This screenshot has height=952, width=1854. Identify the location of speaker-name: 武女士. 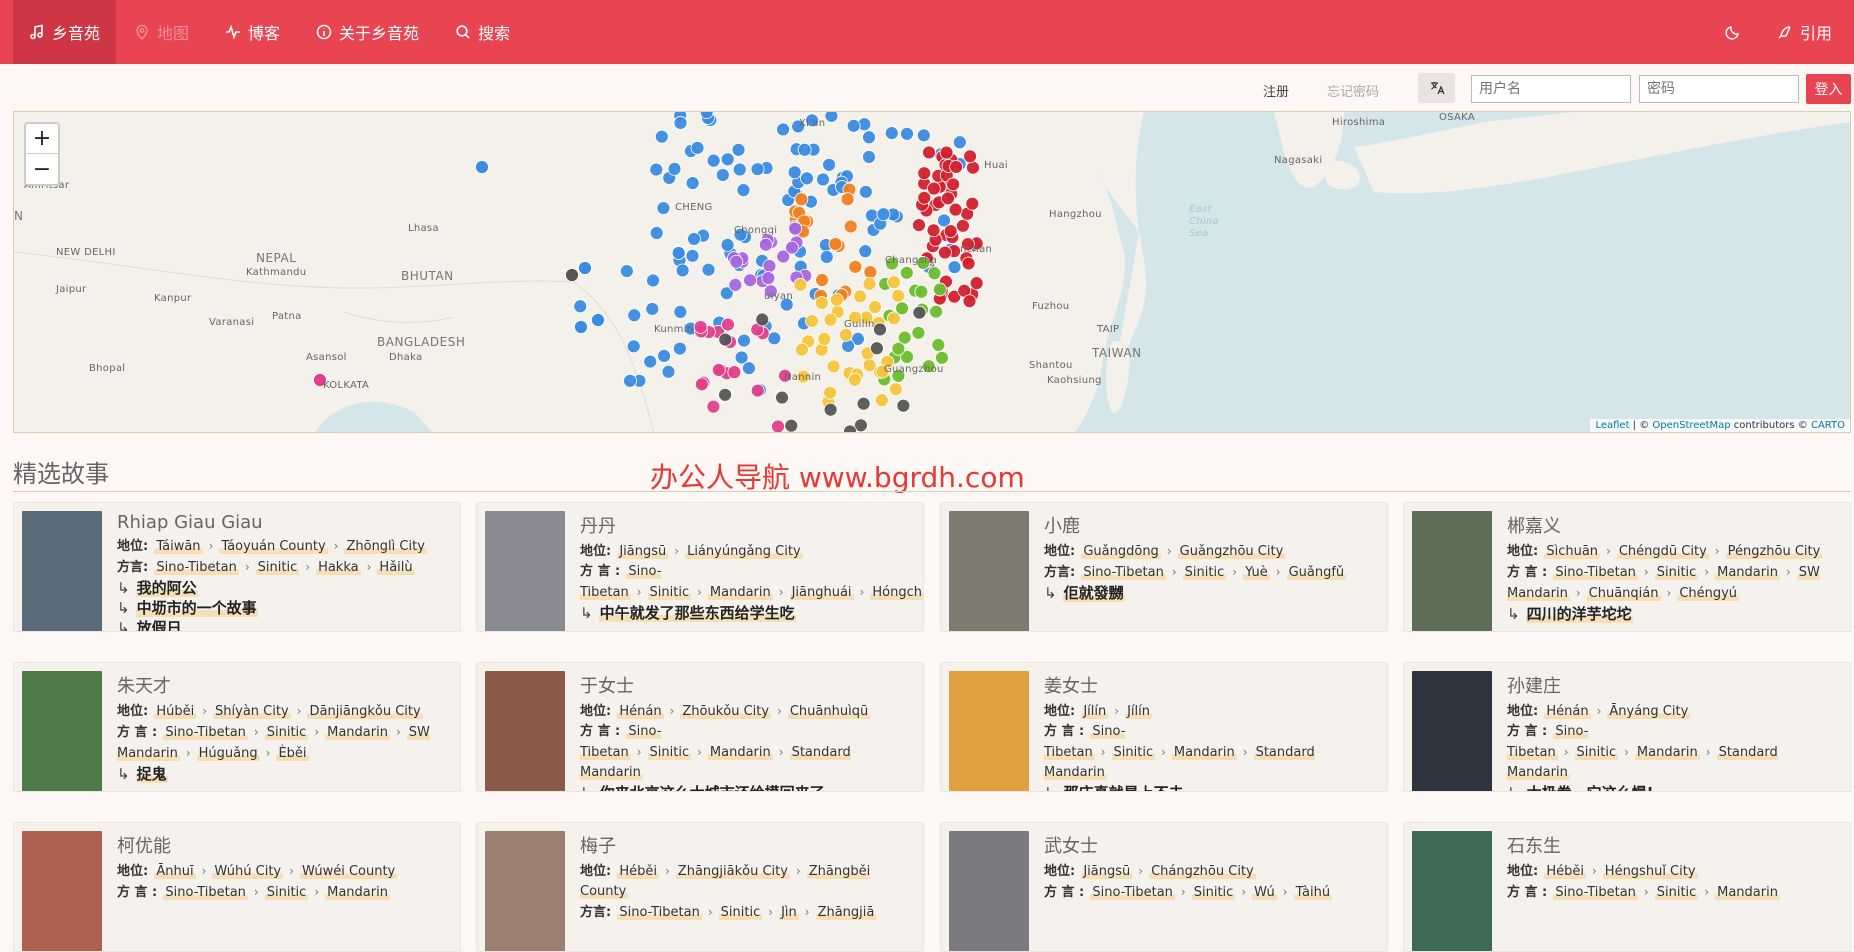
(1212, 845).